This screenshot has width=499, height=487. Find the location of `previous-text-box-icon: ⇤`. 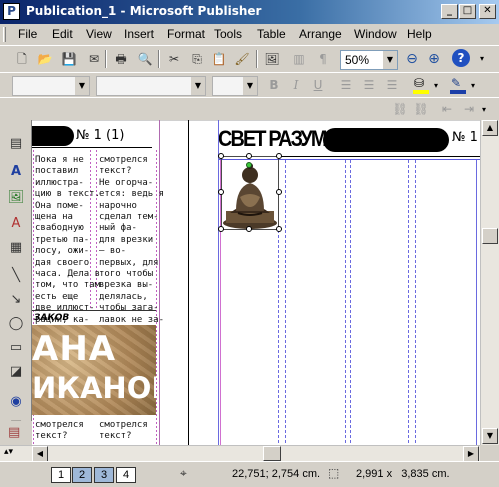

previous-text-box-icon: ⇤ is located at coordinates (447, 109).